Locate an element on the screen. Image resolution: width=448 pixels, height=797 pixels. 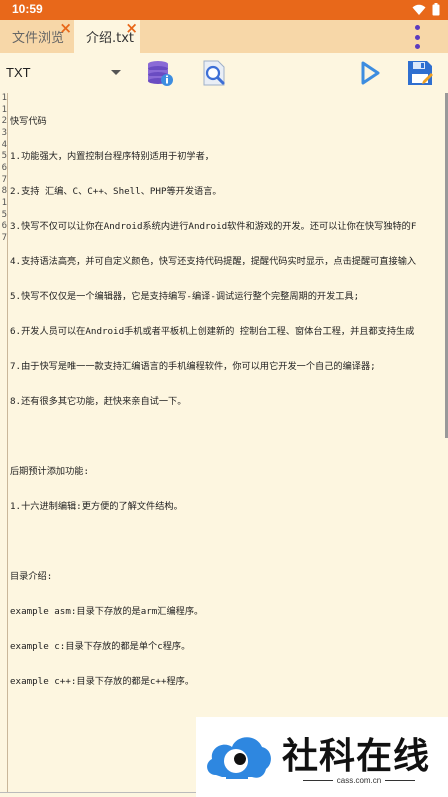
watermark-logo is located at coordinates (239, 758).